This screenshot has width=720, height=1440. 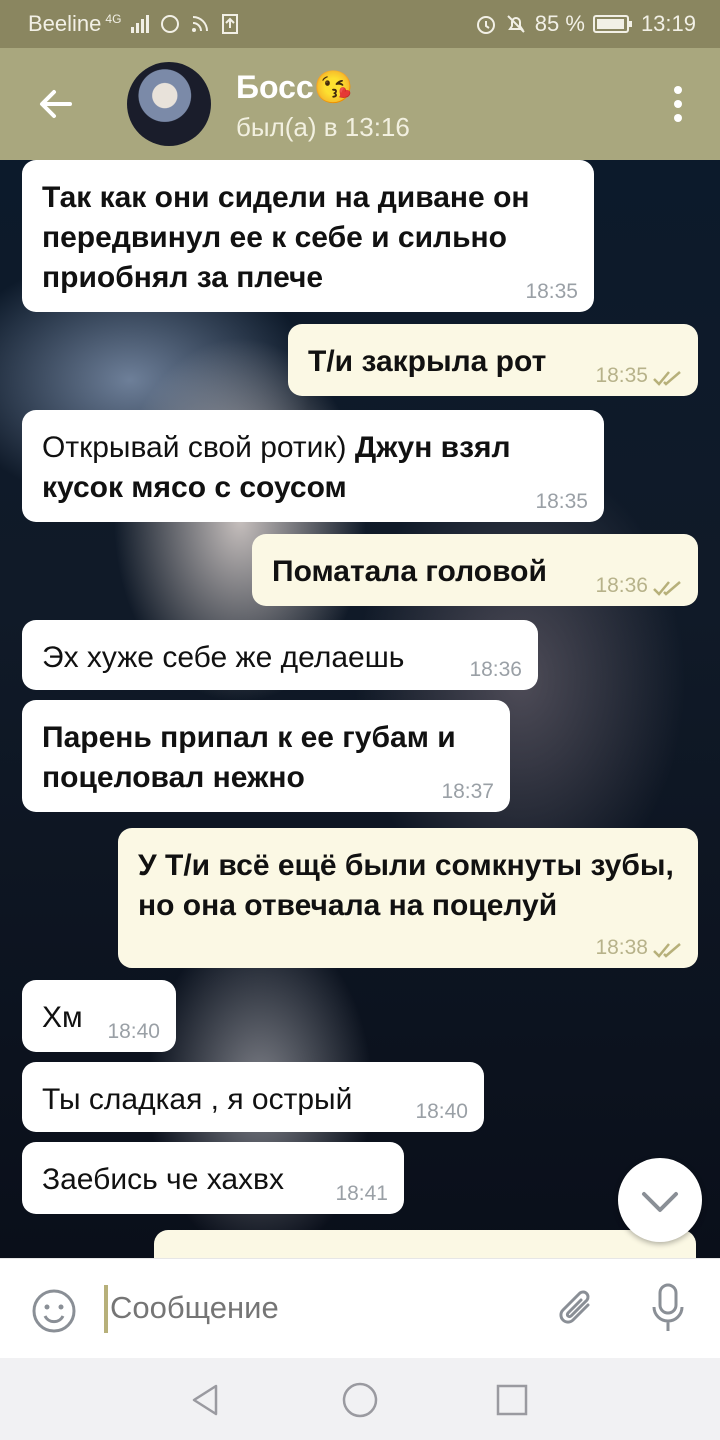 What do you see at coordinates (140, 24) in the screenshot?
I see `signal-icon` at bounding box center [140, 24].